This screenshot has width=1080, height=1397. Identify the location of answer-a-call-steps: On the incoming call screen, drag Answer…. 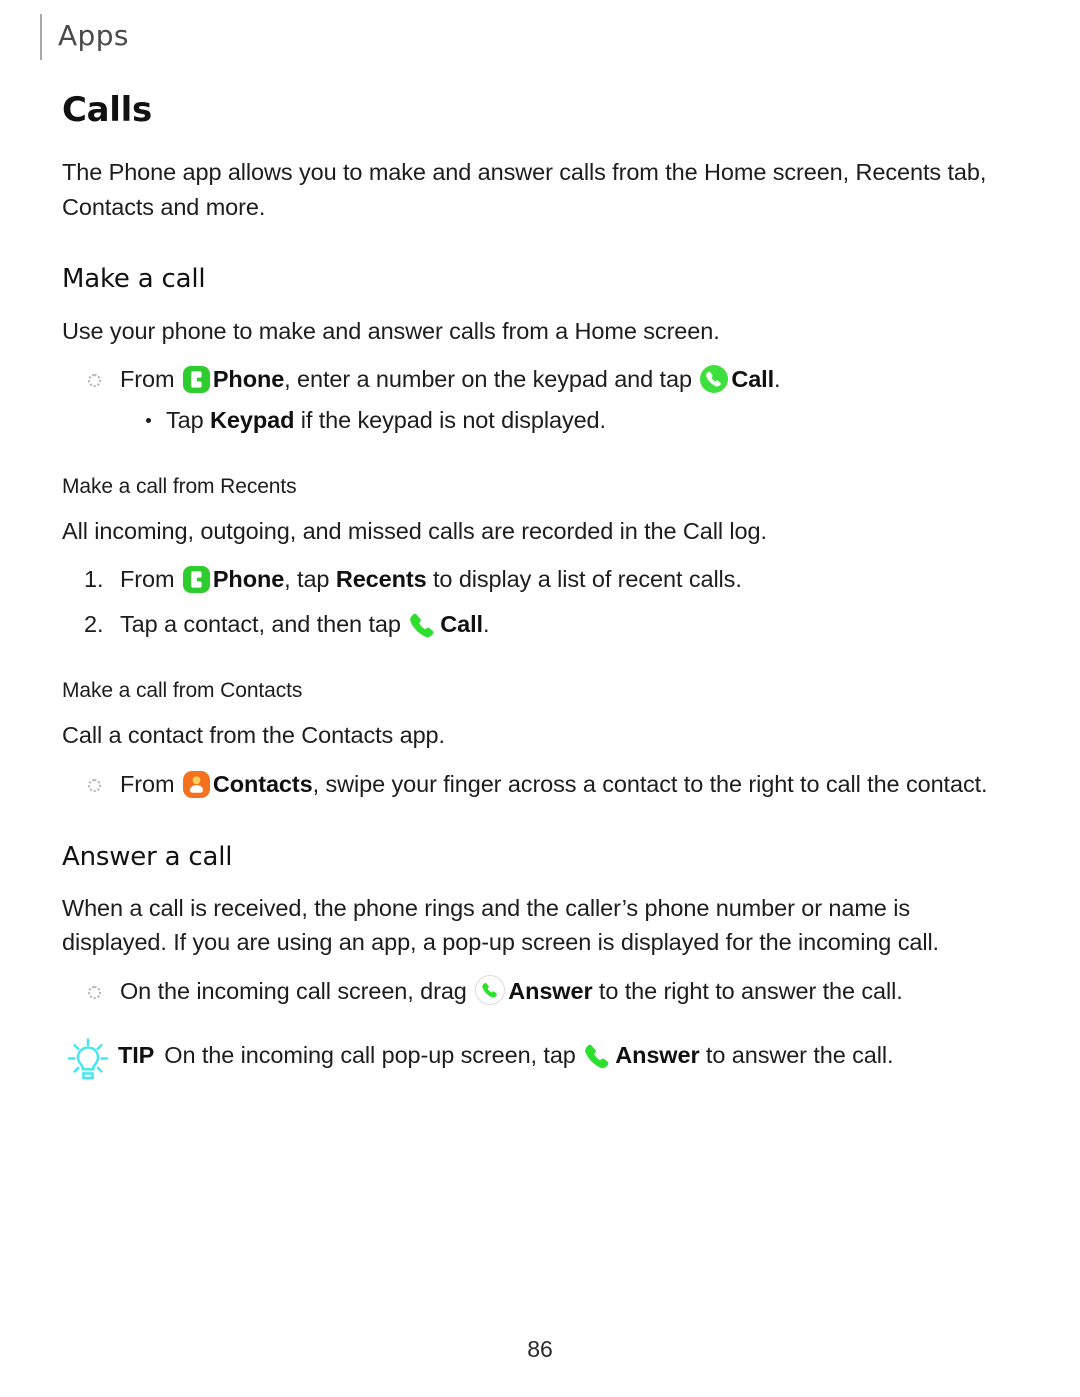
(538, 991).